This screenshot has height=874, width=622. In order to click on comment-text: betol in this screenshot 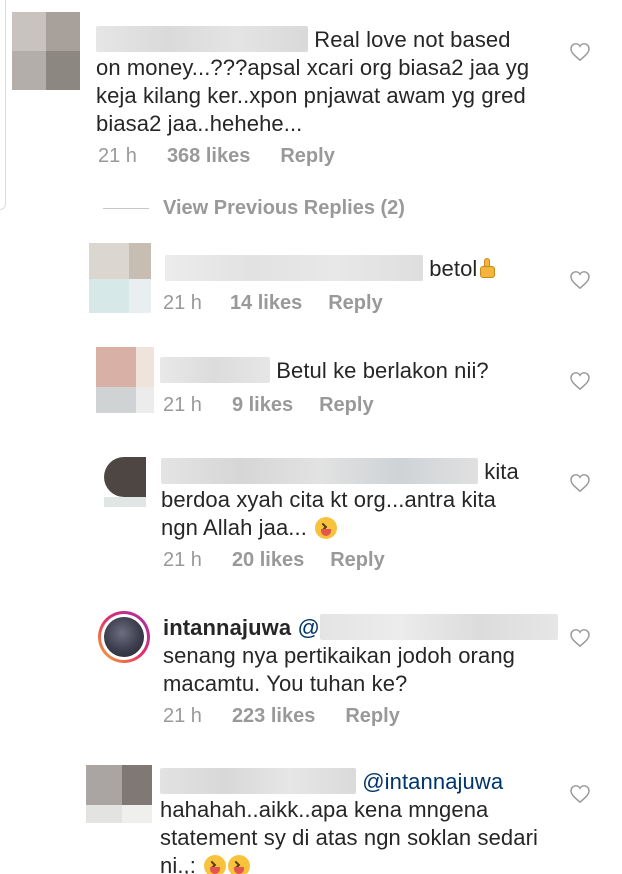, I will do `click(365, 269)`.